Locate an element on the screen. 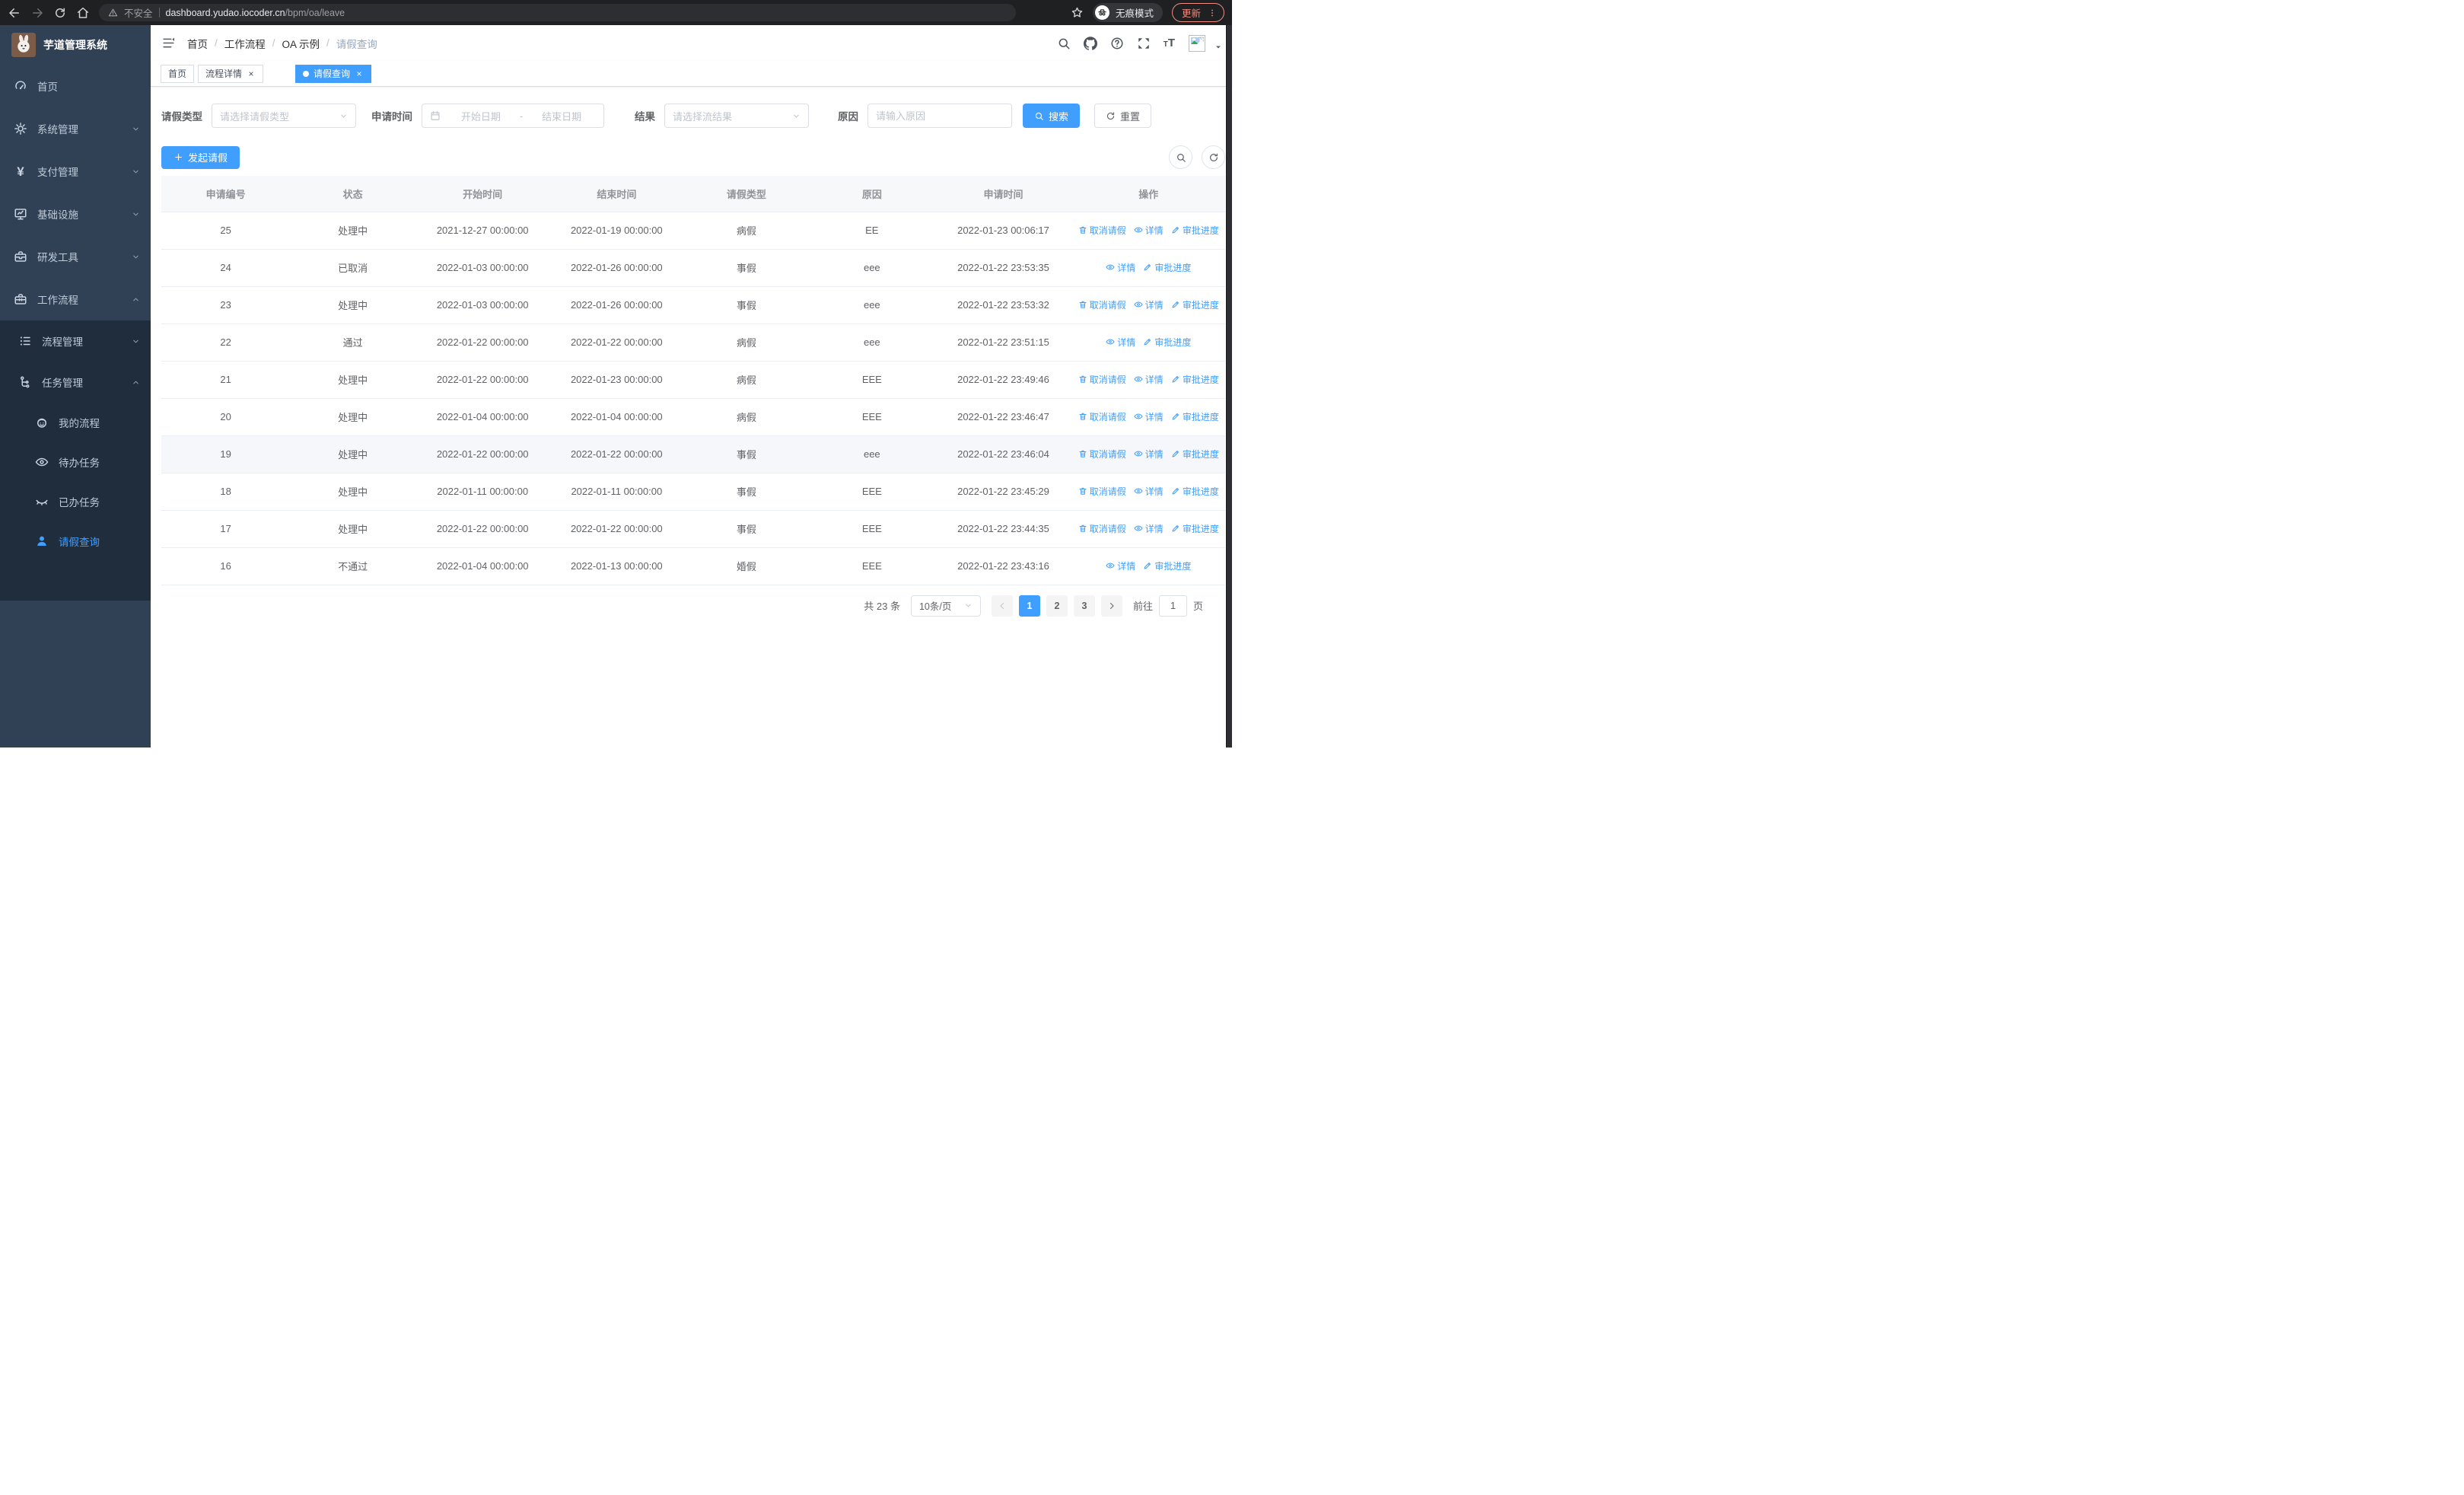 The image size is (2464, 1495). breadcrumb-item: 工作流程 is located at coordinates (245, 44).